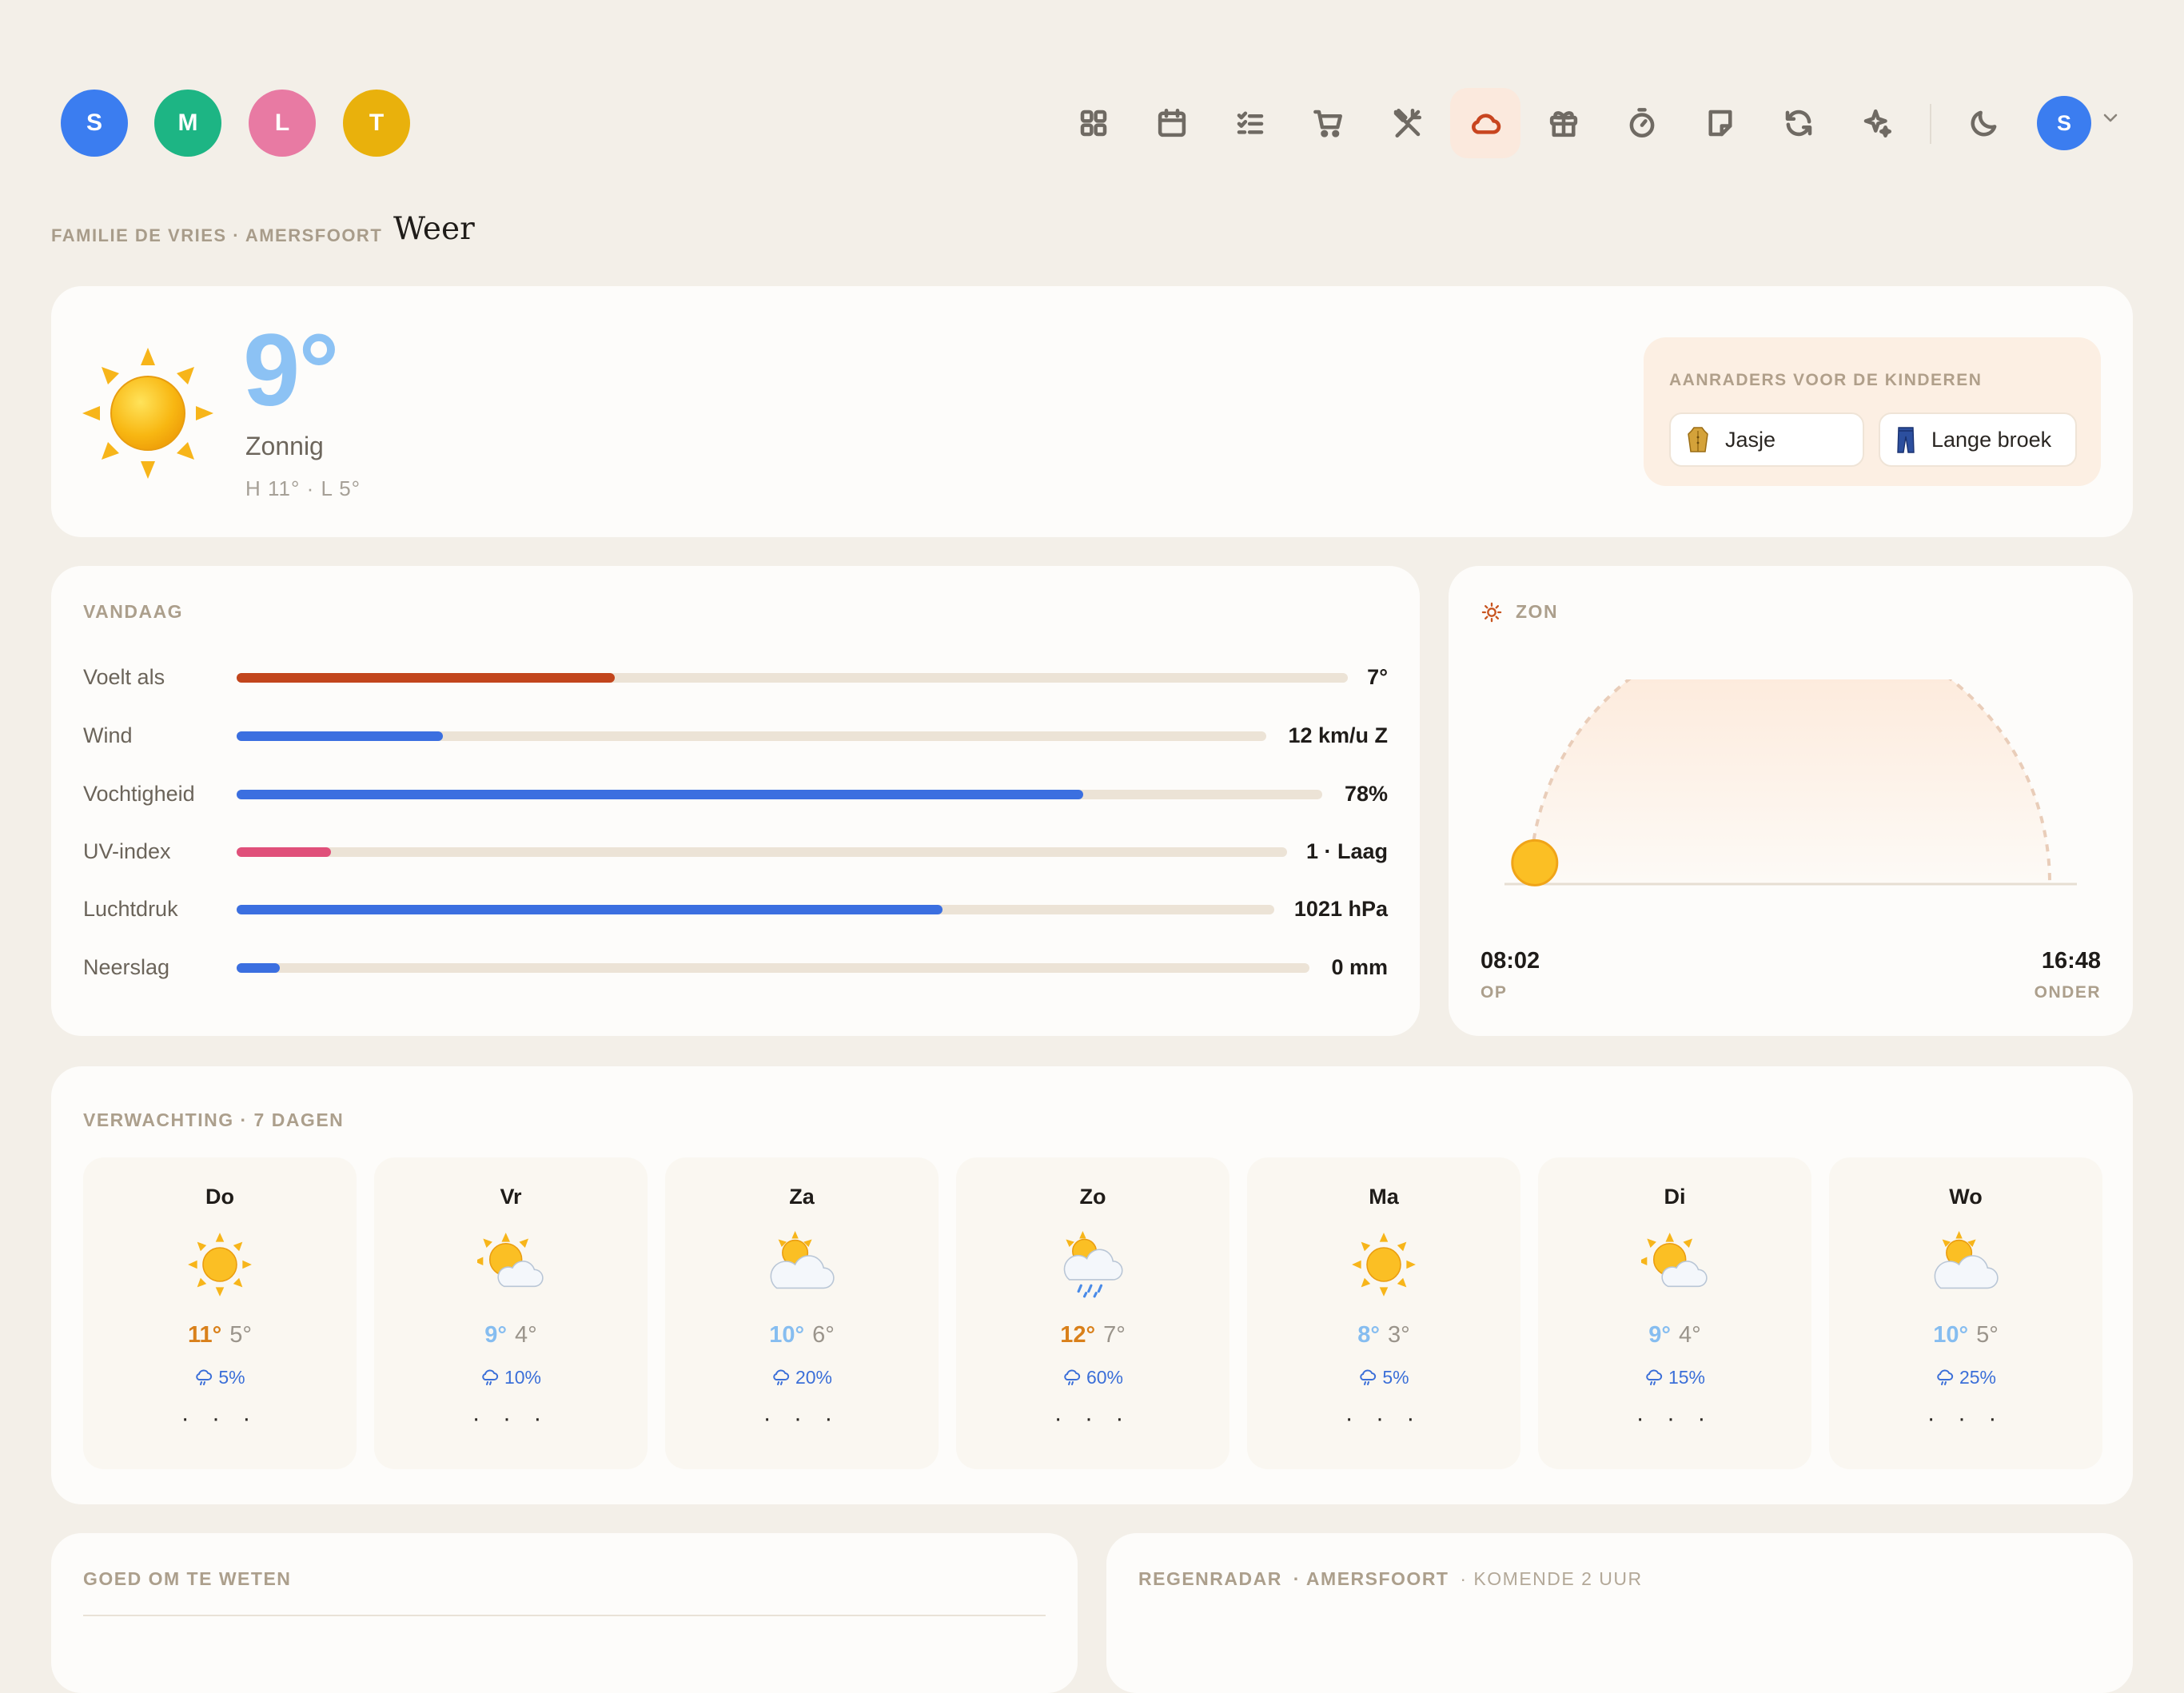 The image size is (2184, 1693). I want to click on nav-gifts-button, so click(1563, 123).